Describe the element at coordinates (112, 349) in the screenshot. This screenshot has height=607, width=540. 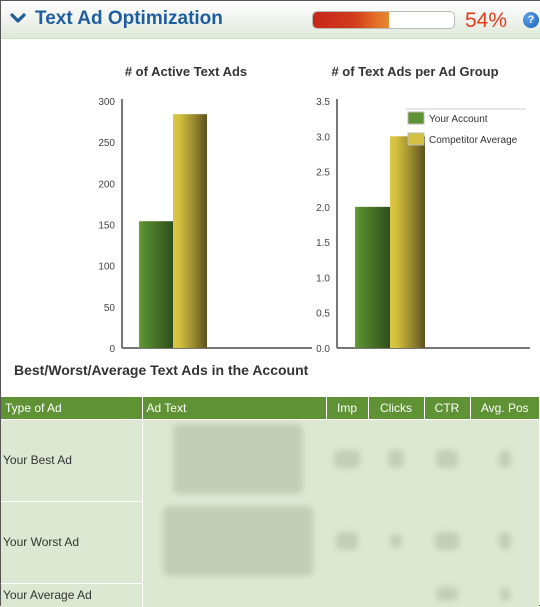
I see `y-tick-label: 0` at that location.